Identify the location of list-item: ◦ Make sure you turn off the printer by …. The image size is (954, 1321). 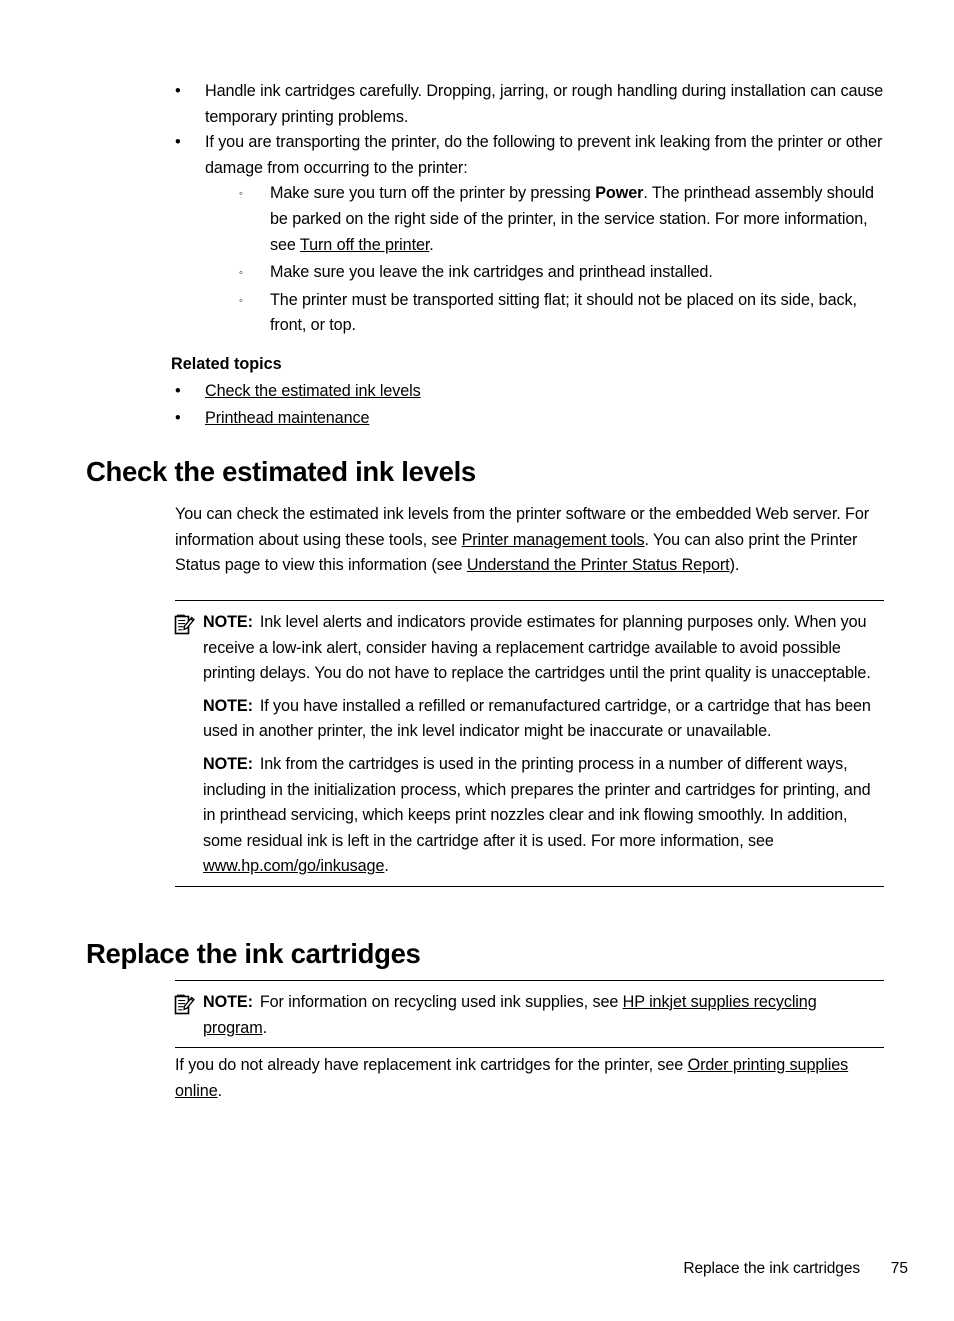
(561, 219).